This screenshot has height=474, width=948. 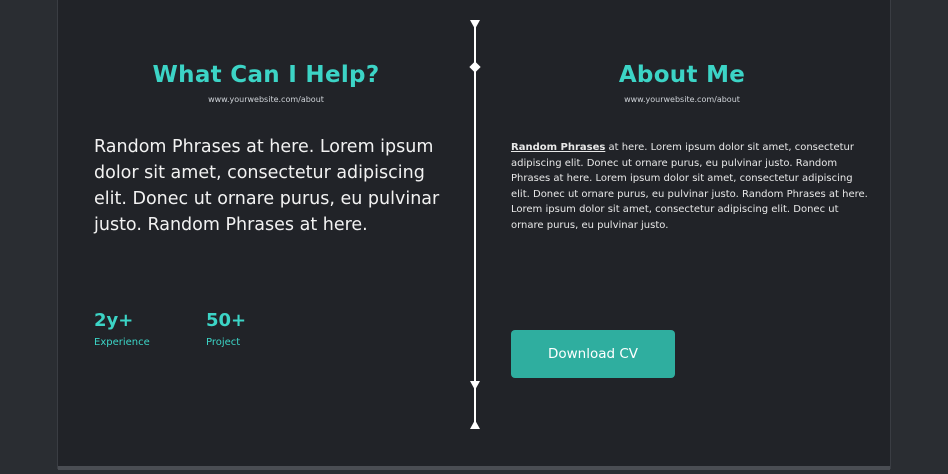 I want to click on help-heading: What Can I Help?, so click(x=266, y=75).